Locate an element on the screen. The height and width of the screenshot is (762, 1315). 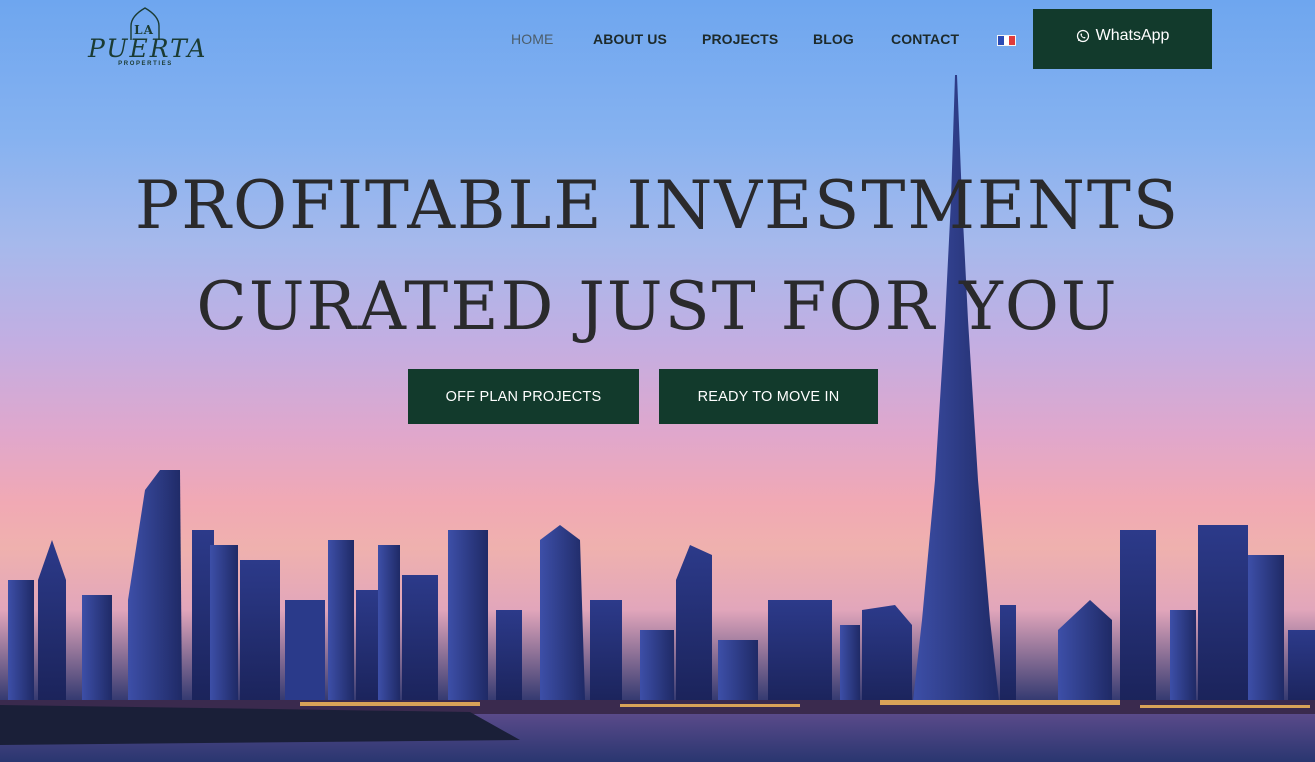
whatsapp-button: WhatsApp is located at coordinates (1122, 39).